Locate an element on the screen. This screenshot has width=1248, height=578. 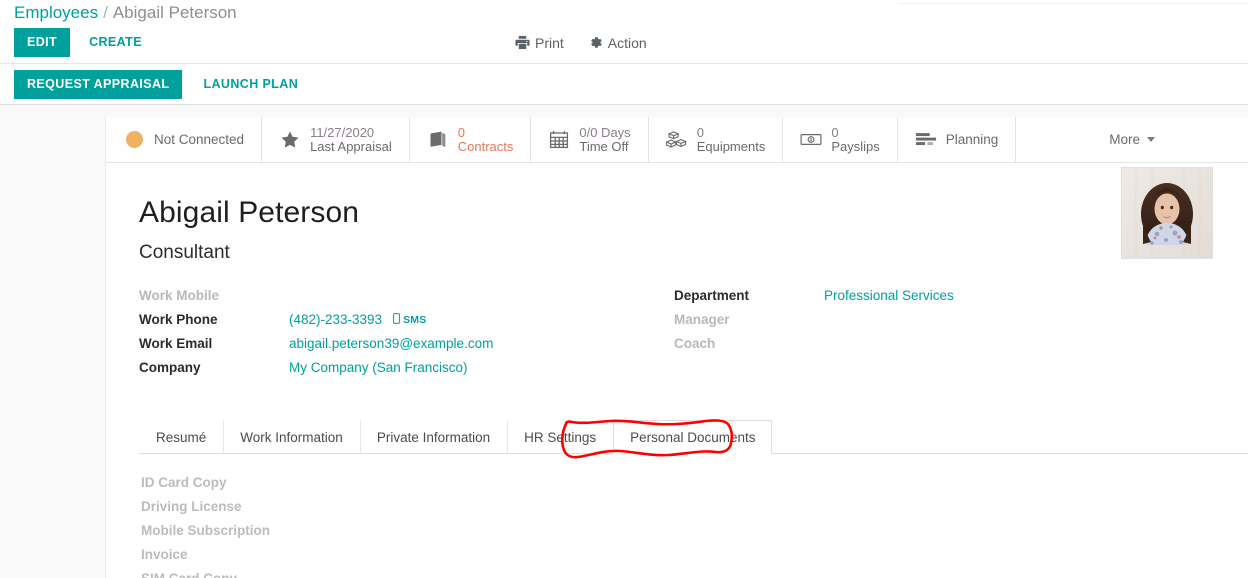
stat-value-equipments: 0 is located at coordinates (700, 132).